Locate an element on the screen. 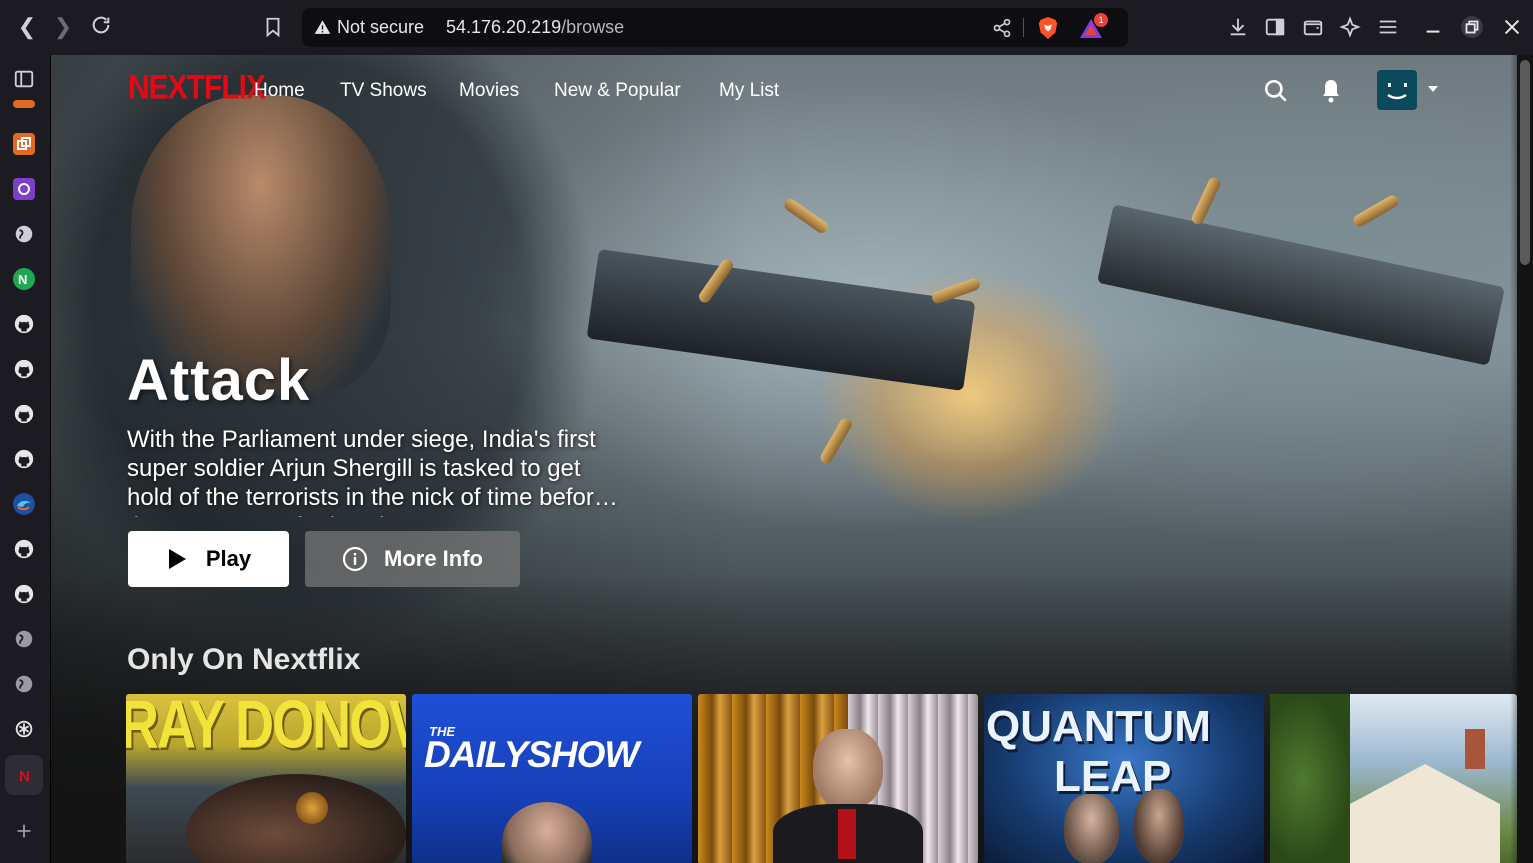 The height and width of the screenshot is (863, 1533). nextflix-logo: NEXTFLIX is located at coordinates (197, 87).